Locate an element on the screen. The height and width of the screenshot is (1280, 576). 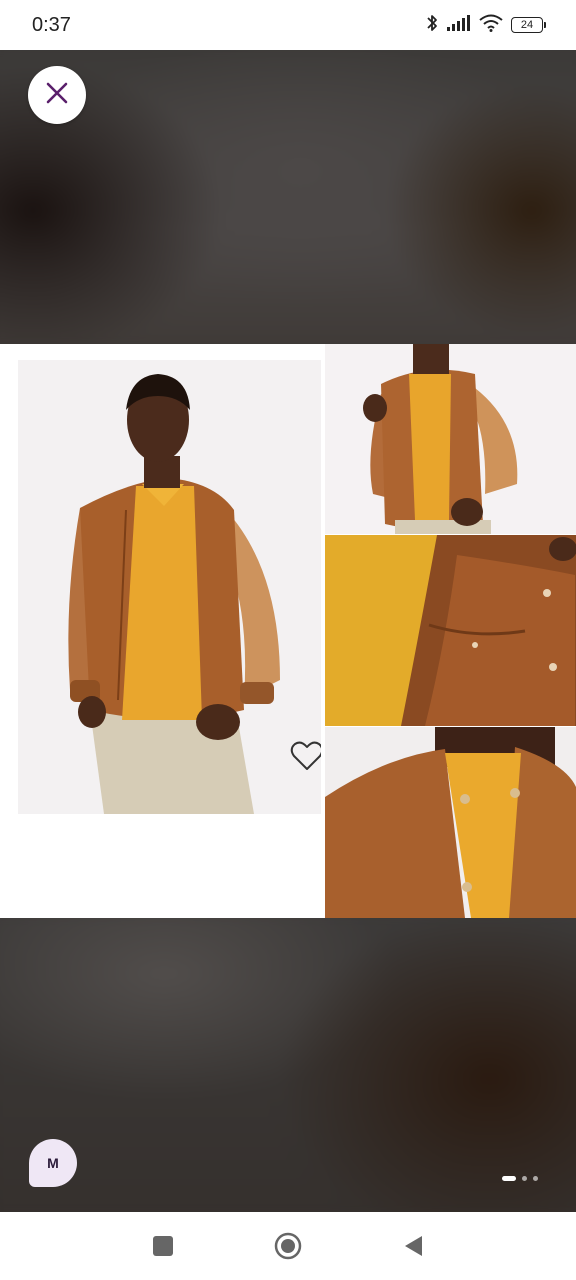
product-detail-photo-front is located at coordinates (450, 439).